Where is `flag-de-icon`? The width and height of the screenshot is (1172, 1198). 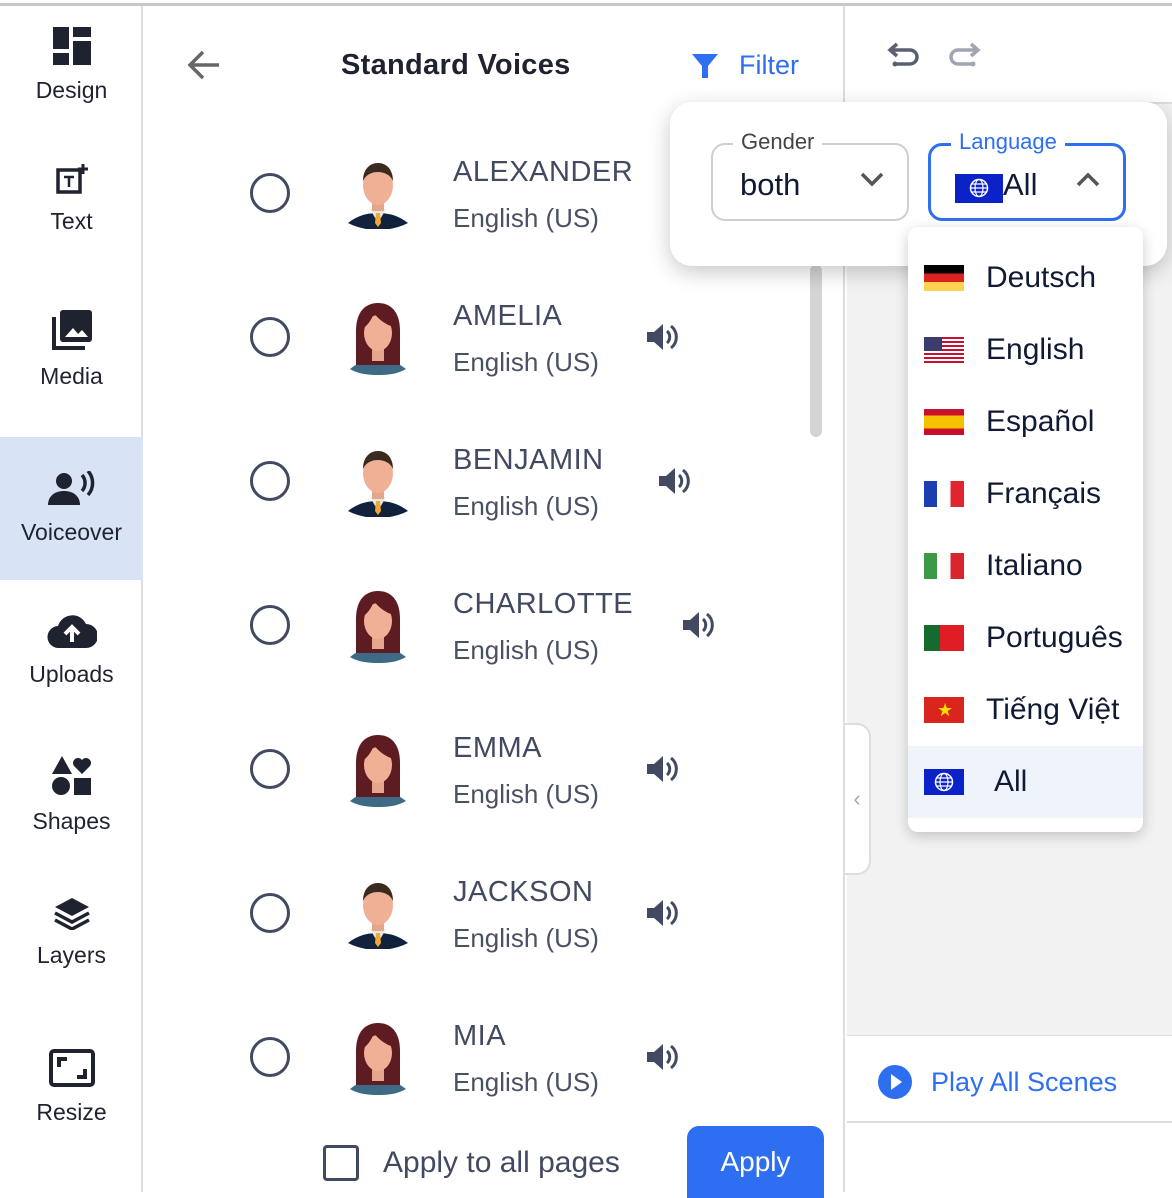
flag-de-icon is located at coordinates (944, 278).